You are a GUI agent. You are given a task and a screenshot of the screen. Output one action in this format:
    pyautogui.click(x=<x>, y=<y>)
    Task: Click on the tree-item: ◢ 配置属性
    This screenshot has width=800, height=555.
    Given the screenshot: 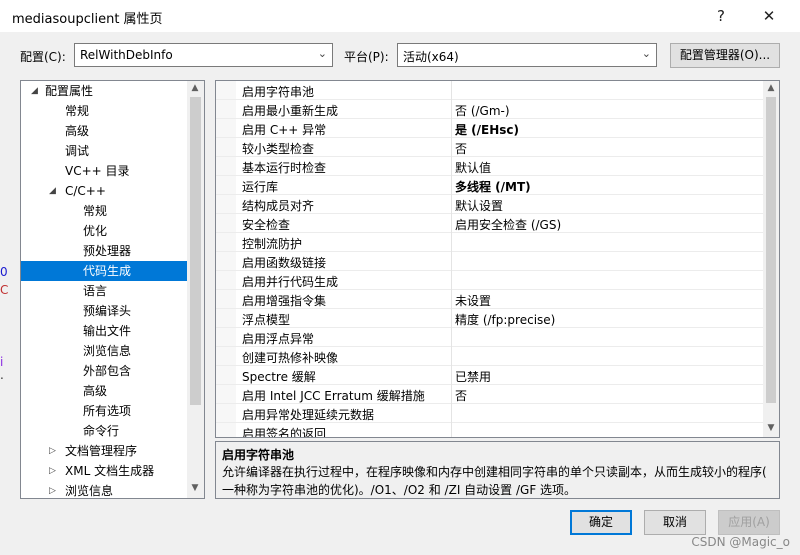 What is the action you would take?
    pyautogui.click(x=109, y=91)
    